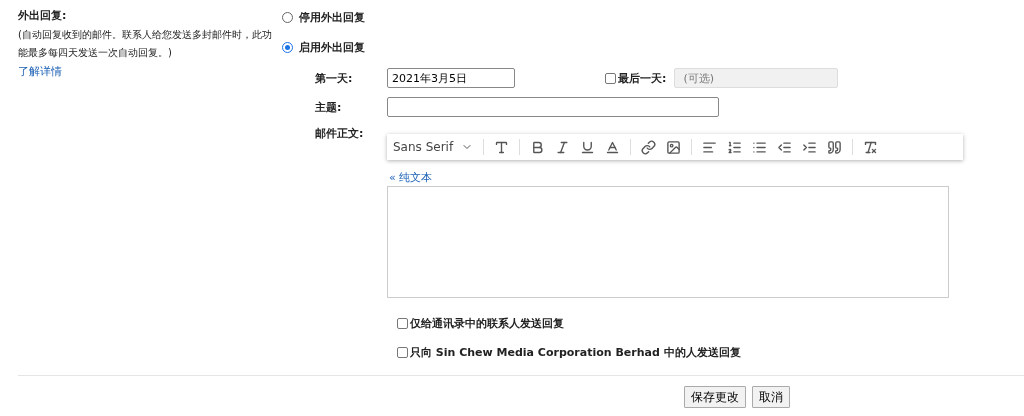 Image resolution: width=1024 pixels, height=416 pixels. I want to click on first-day-label: 第一天:, so click(334, 78).